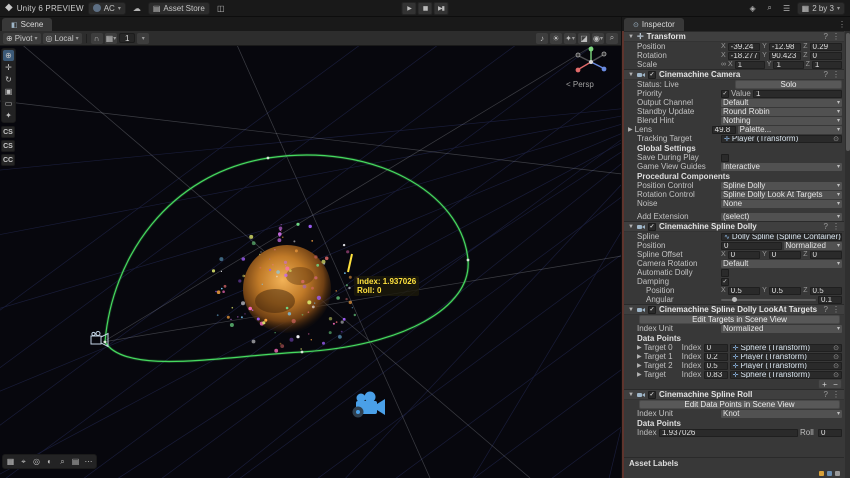  I want to click on priority-enabled-checkbox: ✓, so click(725, 93).